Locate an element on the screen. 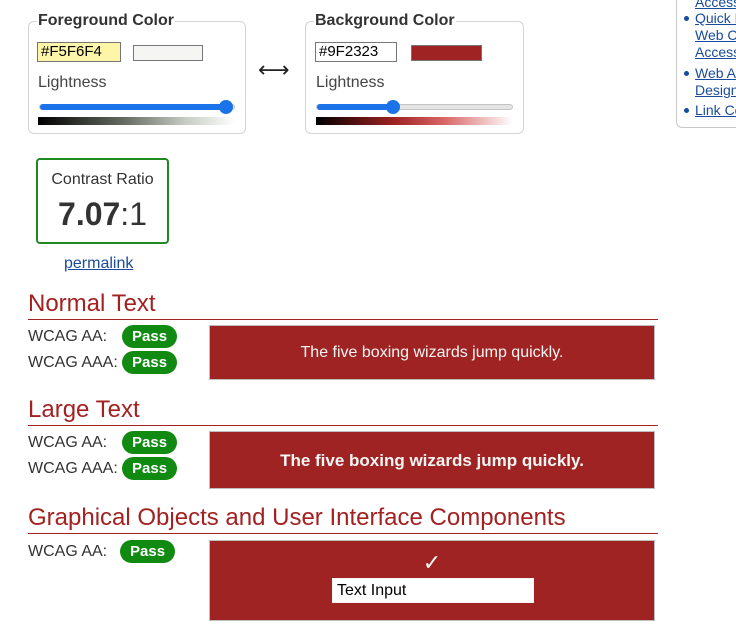 Image resolution: width=736 pixels, height=635 pixels. large-sample-text: The five boxing wizards jump quickly. is located at coordinates (432, 460).